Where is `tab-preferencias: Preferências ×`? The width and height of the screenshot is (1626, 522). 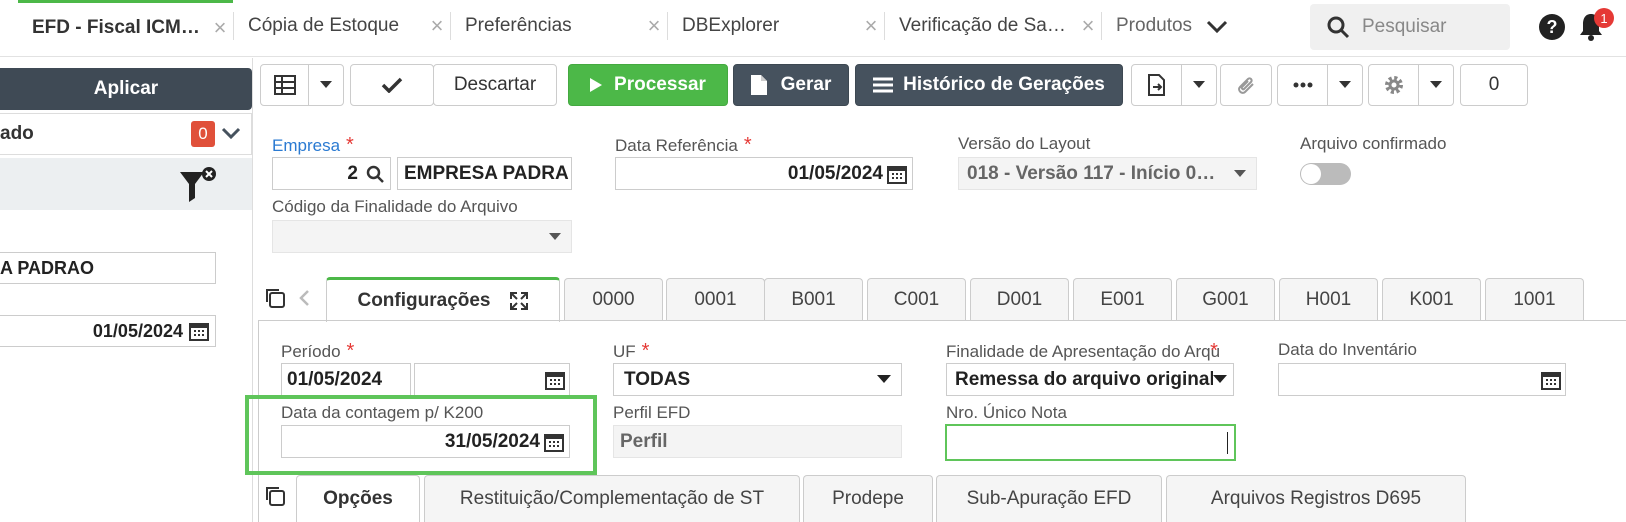
tab-preferencias: Preferências × is located at coordinates (559, 26).